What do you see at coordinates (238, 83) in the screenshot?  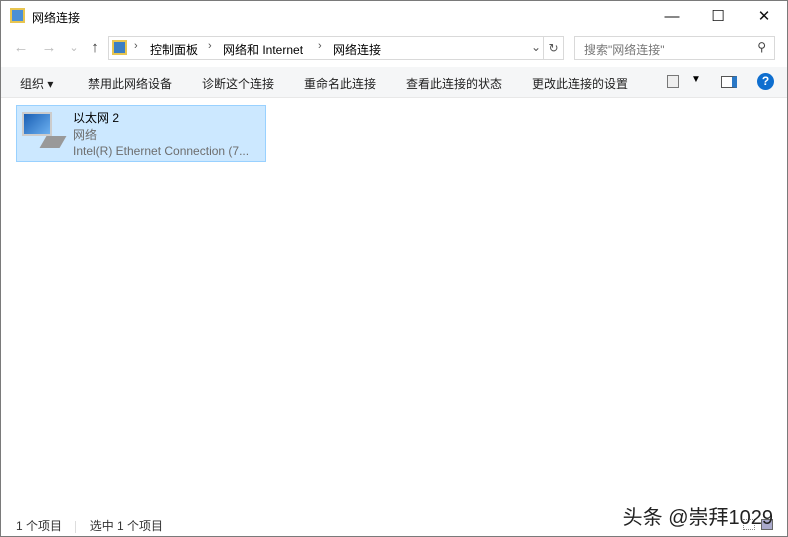 I see `diagnose-button: 诊断这个连接` at bounding box center [238, 83].